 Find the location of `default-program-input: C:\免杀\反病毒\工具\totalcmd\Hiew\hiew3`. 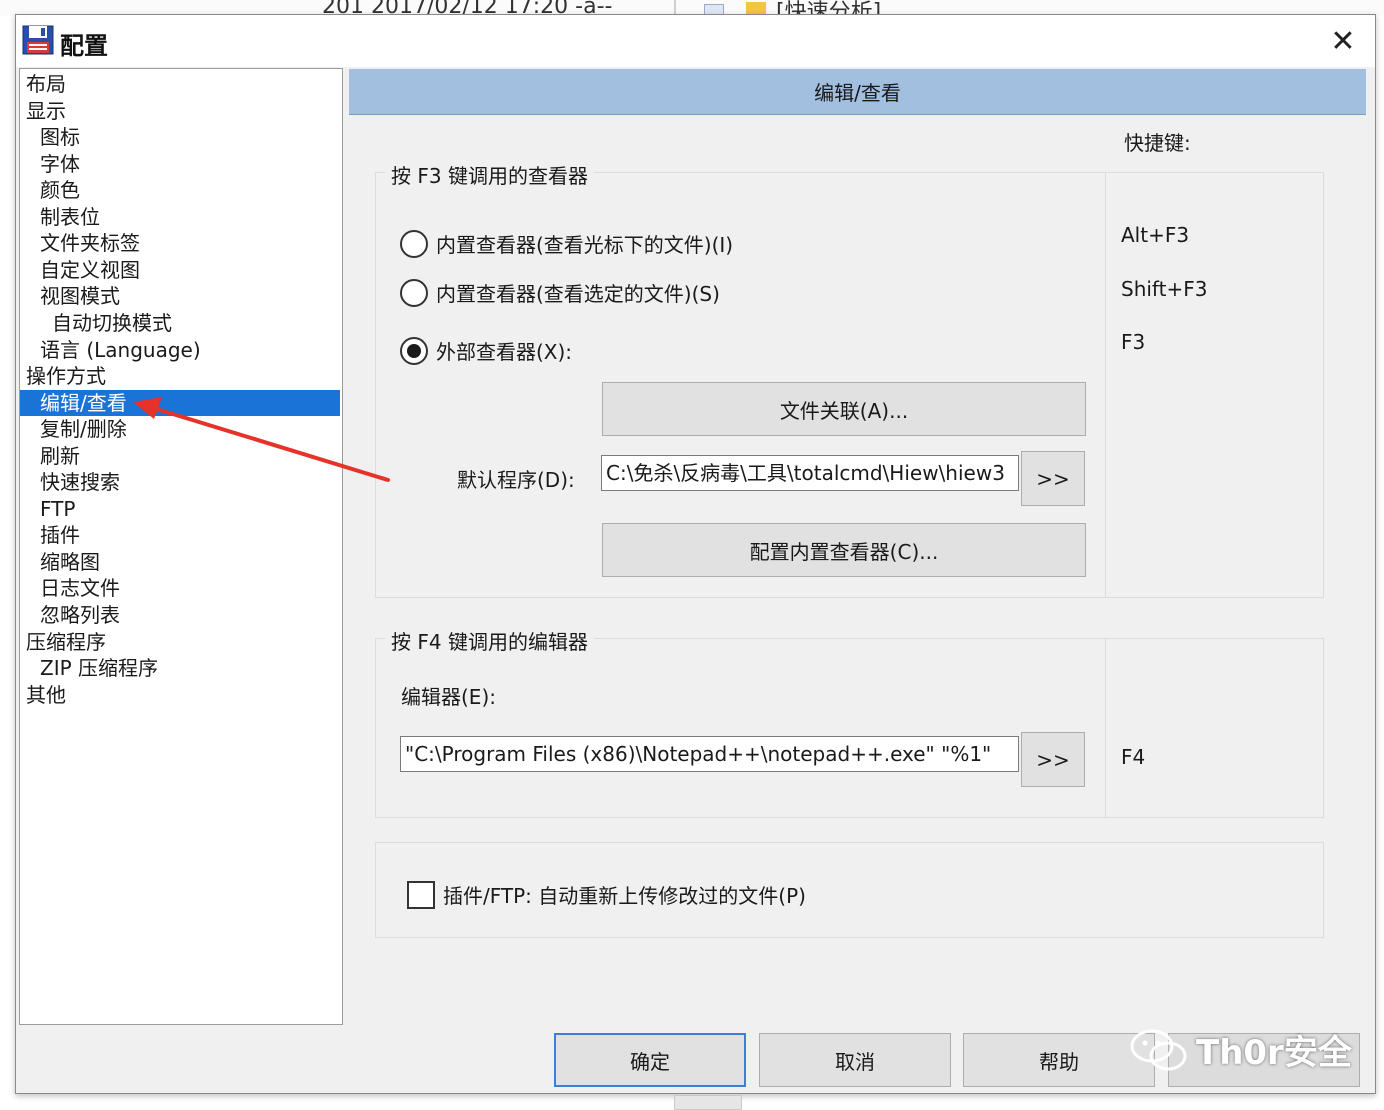

default-program-input: C:\免杀\反病毒\工具\totalcmd\Hiew\hiew3 is located at coordinates (810, 473).